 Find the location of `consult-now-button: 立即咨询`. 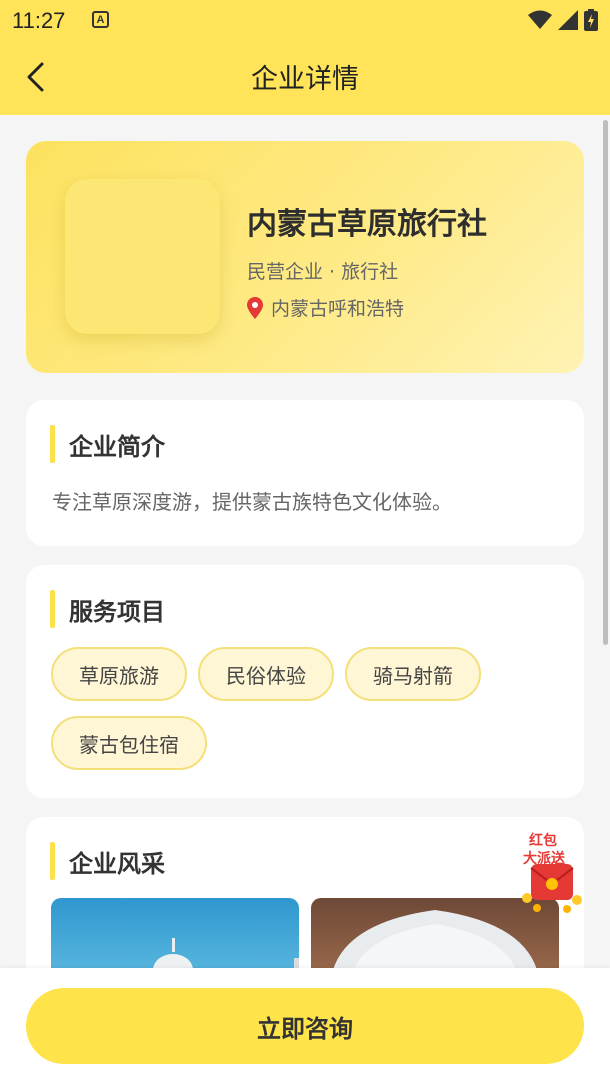

consult-now-button: 立即咨询 is located at coordinates (305, 1026).